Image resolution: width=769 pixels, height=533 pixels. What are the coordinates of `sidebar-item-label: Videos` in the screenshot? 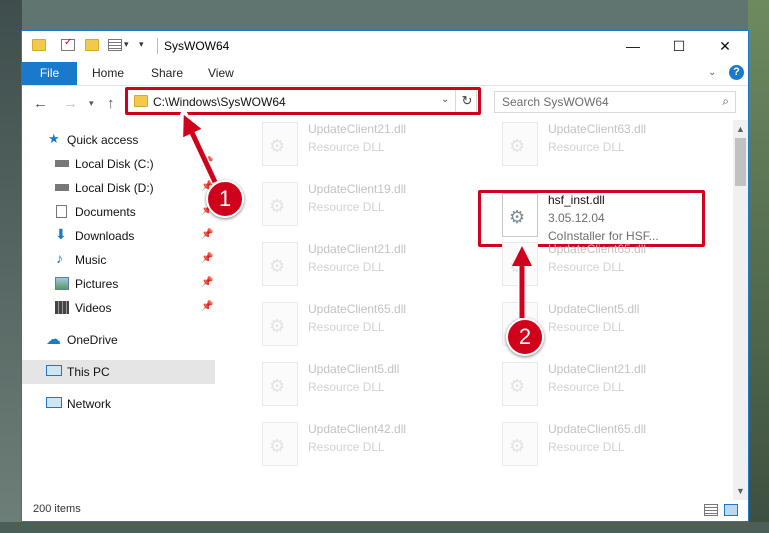 It's located at (93, 308).